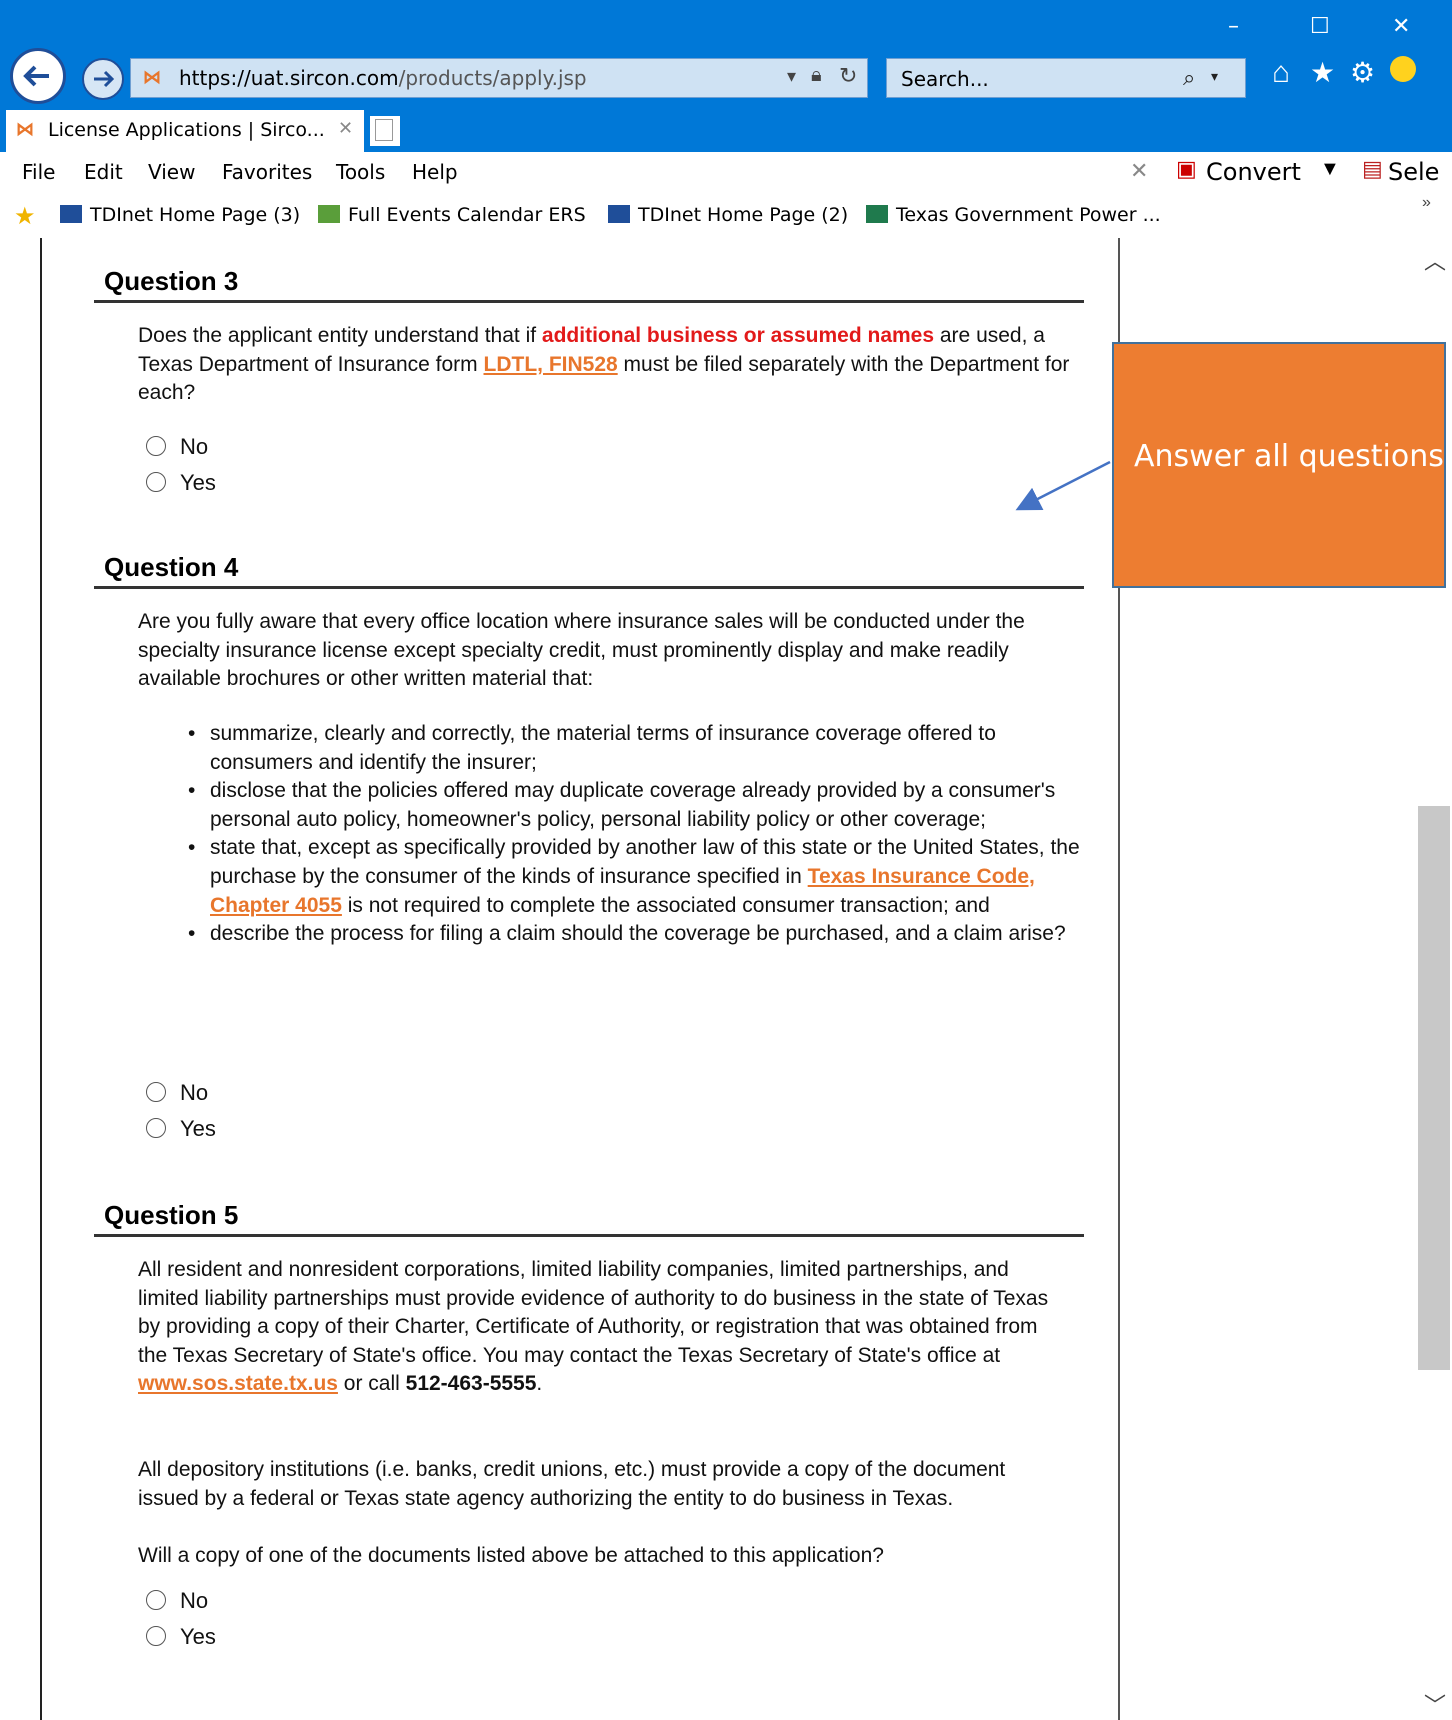  What do you see at coordinates (156, 1128) in the screenshot?
I see `q4-yes-radio` at bounding box center [156, 1128].